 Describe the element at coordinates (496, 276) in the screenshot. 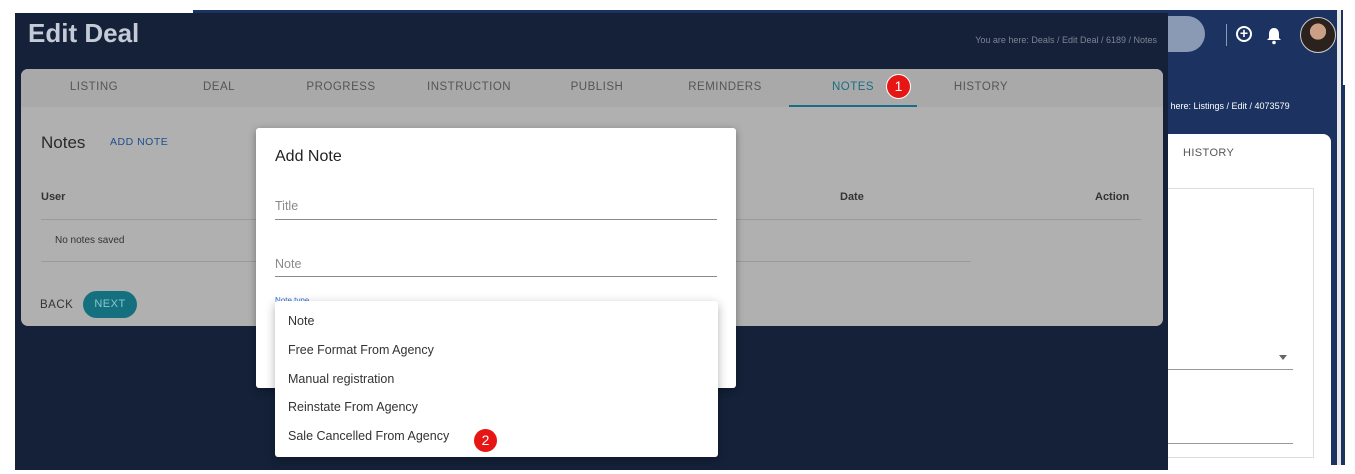

I see `note-field-underline` at that location.